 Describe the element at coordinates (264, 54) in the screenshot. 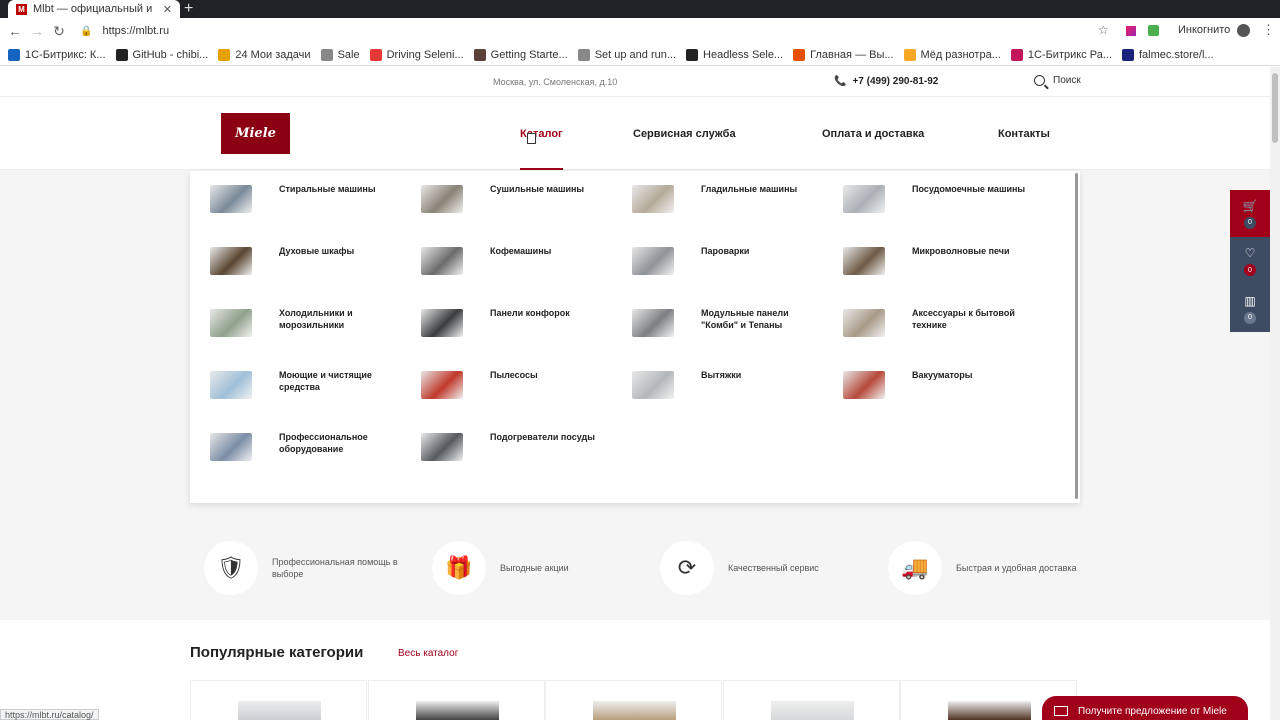

I see `bookmark-item: 24 Мои задачи` at that location.